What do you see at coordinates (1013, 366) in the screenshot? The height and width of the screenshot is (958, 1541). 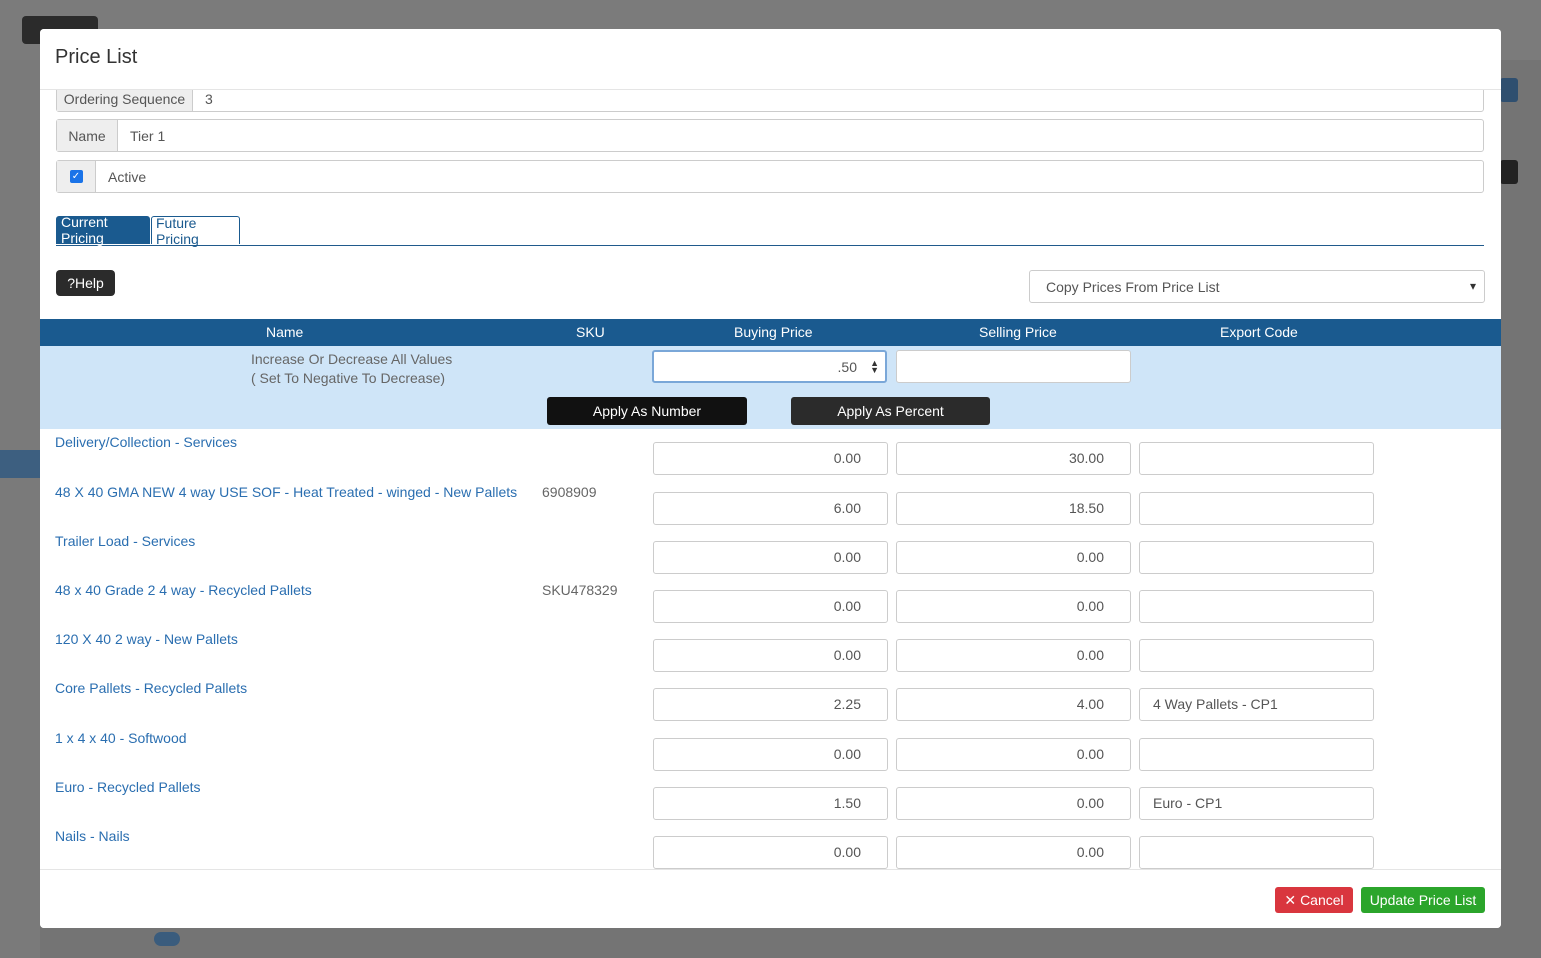 I see `bulk-selling-input` at bounding box center [1013, 366].